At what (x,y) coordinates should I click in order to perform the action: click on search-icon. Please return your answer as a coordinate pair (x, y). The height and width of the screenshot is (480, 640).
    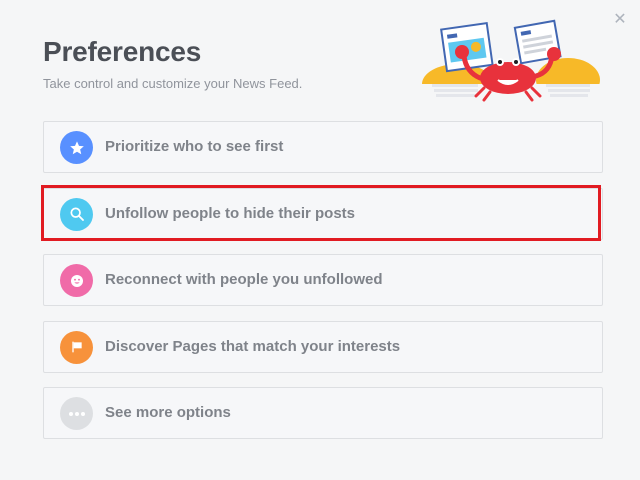
    Looking at the image, I should click on (76, 214).